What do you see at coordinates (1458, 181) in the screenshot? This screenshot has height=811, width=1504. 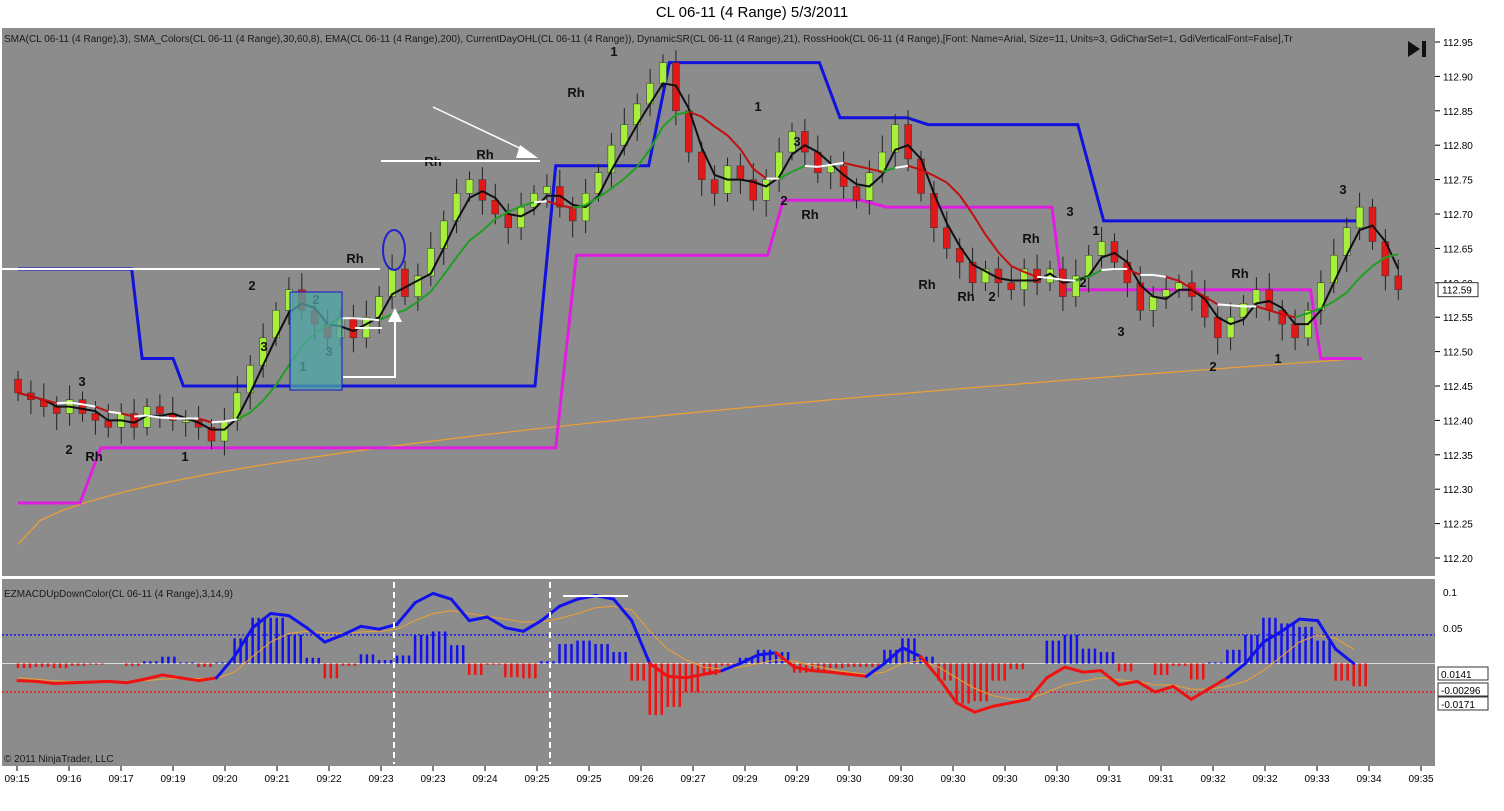 I see `price-tick-label: 112.75` at bounding box center [1458, 181].